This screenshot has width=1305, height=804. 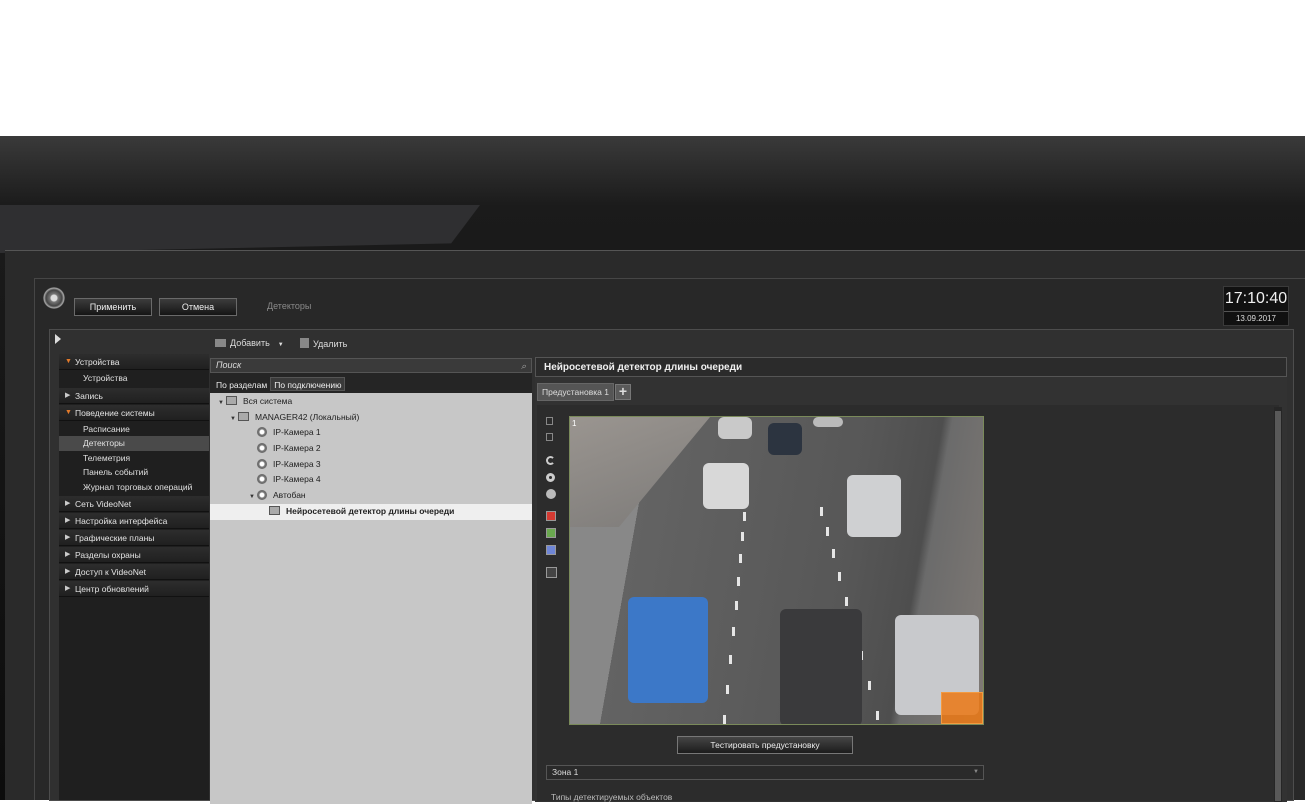 What do you see at coordinates (623, 392) in the screenshot?
I see `add-preset-button: +` at bounding box center [623, 392].